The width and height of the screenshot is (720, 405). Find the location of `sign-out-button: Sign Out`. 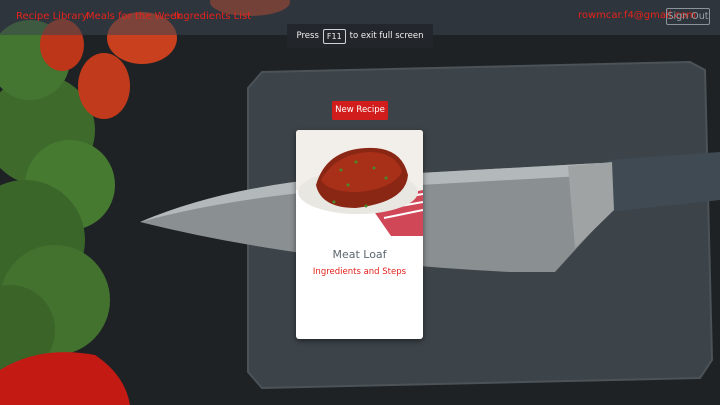

sign-out-button: Sign Out is located at coordinates (688, 16).